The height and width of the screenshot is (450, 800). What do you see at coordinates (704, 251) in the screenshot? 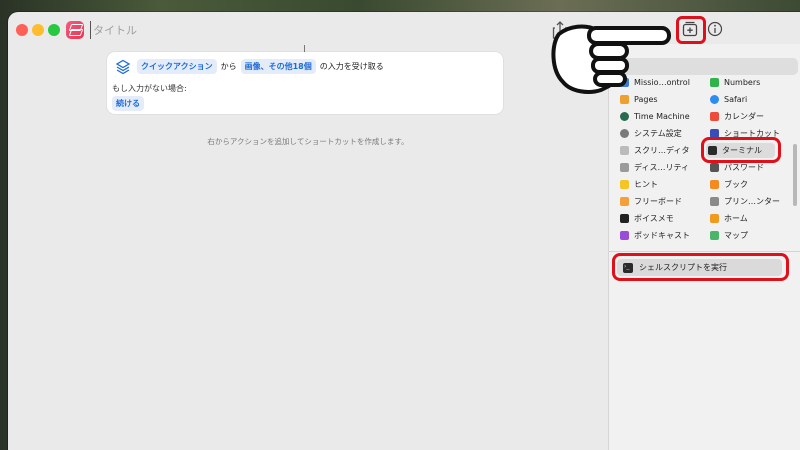
I see `sidebar-divider` at bounding box center [704, 251].